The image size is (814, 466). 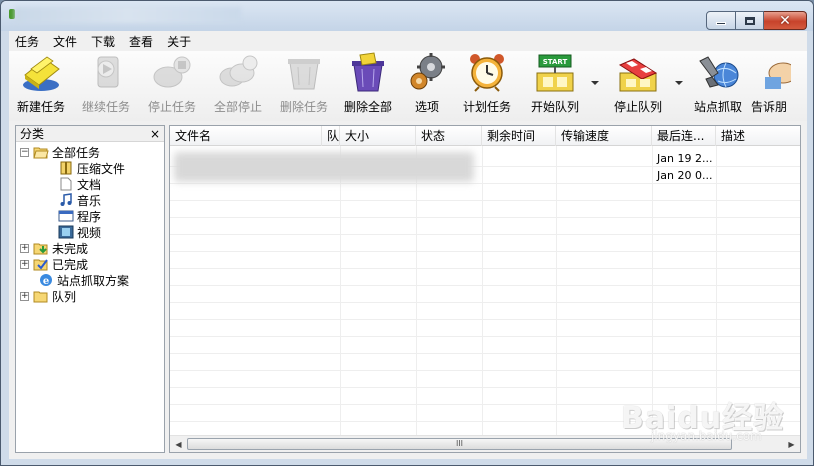 What do you see at coordinates (555, 62) in the screenshot?
I see `start-badge-text: START` at bounding box center [555, 62].